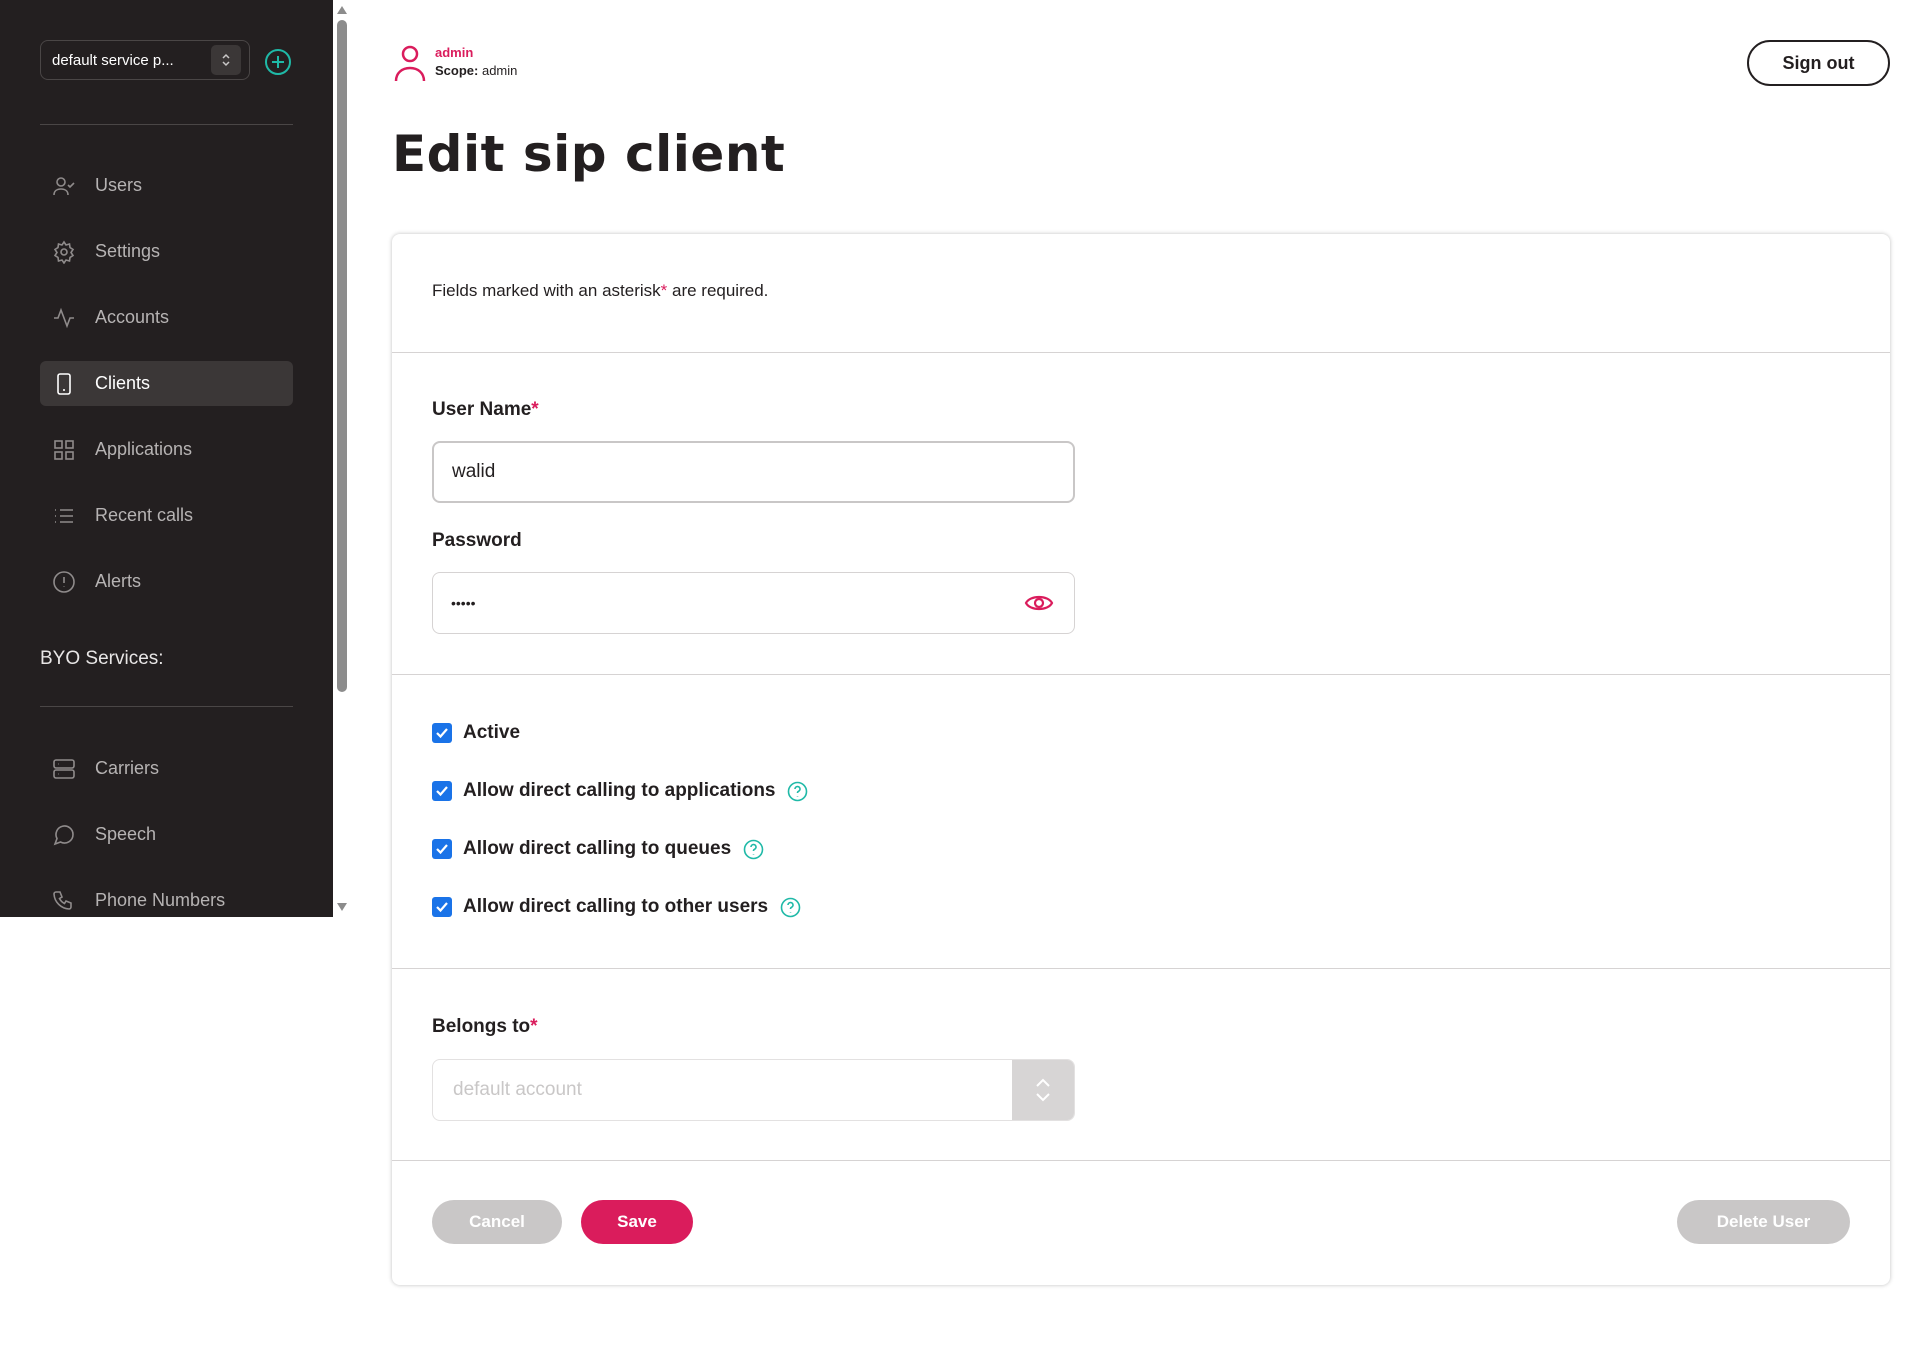 Image resolution: width=1920 pixels, height=1357 pixels. Describe the element at coordinates (126, 834) in the screenshot. I see `sidebar-item-label: Speech` at that location.